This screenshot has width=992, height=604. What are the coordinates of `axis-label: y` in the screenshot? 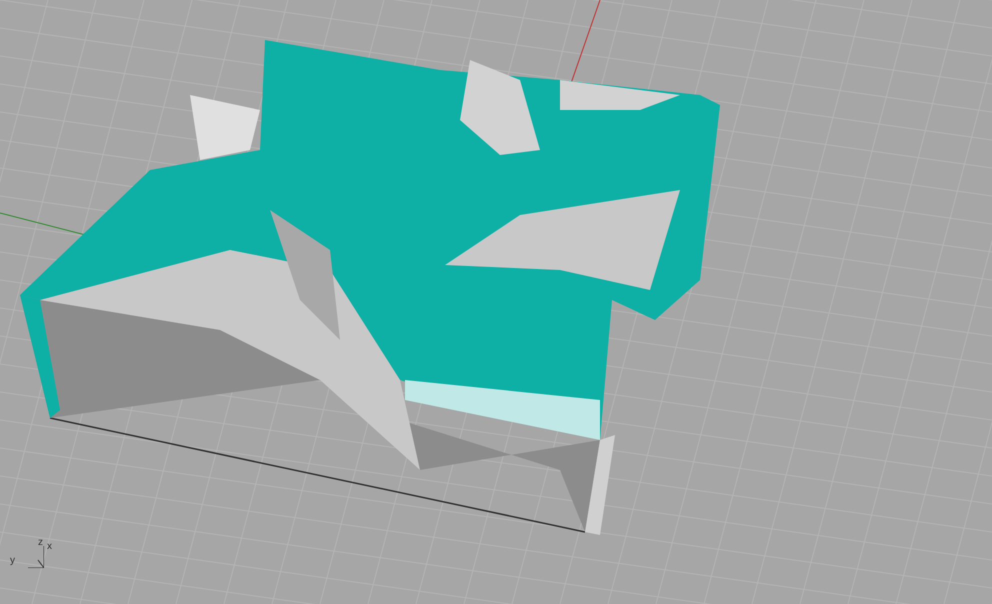 It's located at (12, 561).